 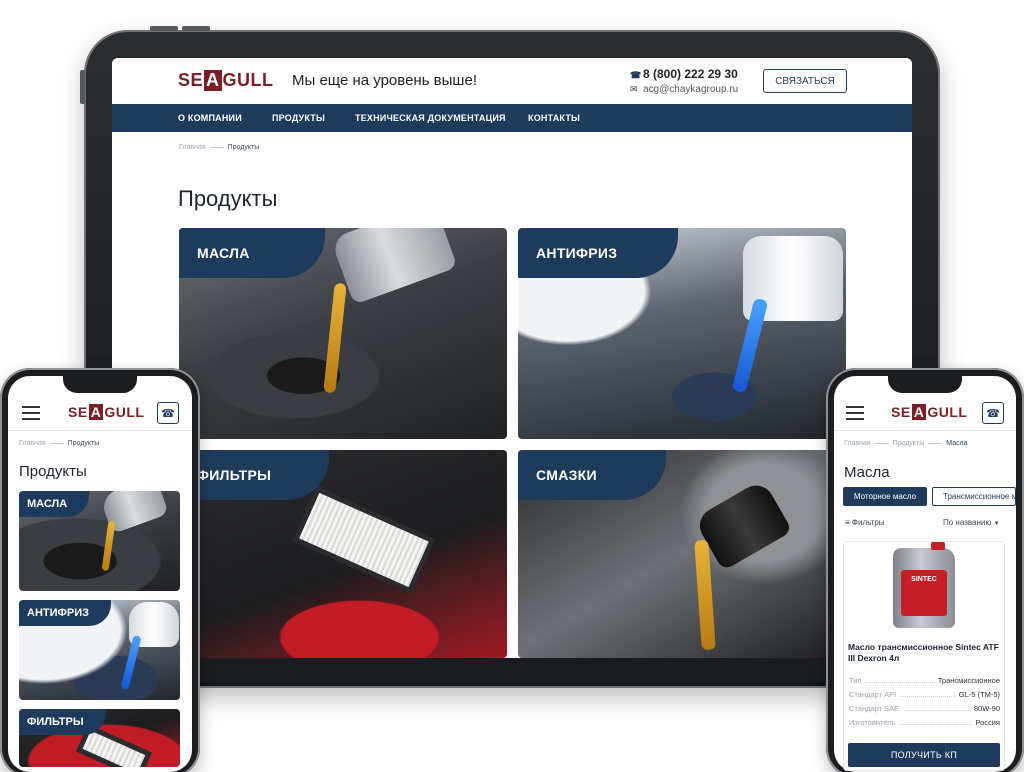 What do you see at coordinates (909, 443) in the screenshot?
I see `breadcrumb-products: Продукты` at bounding box center [909, 443].